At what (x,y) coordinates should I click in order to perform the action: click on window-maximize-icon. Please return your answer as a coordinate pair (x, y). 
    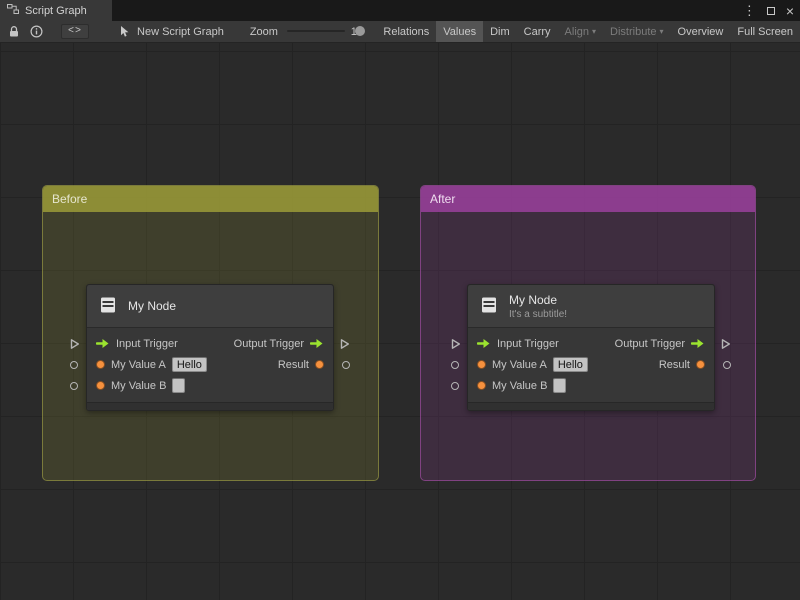
    Looking at the image, I should click on (770, 10).